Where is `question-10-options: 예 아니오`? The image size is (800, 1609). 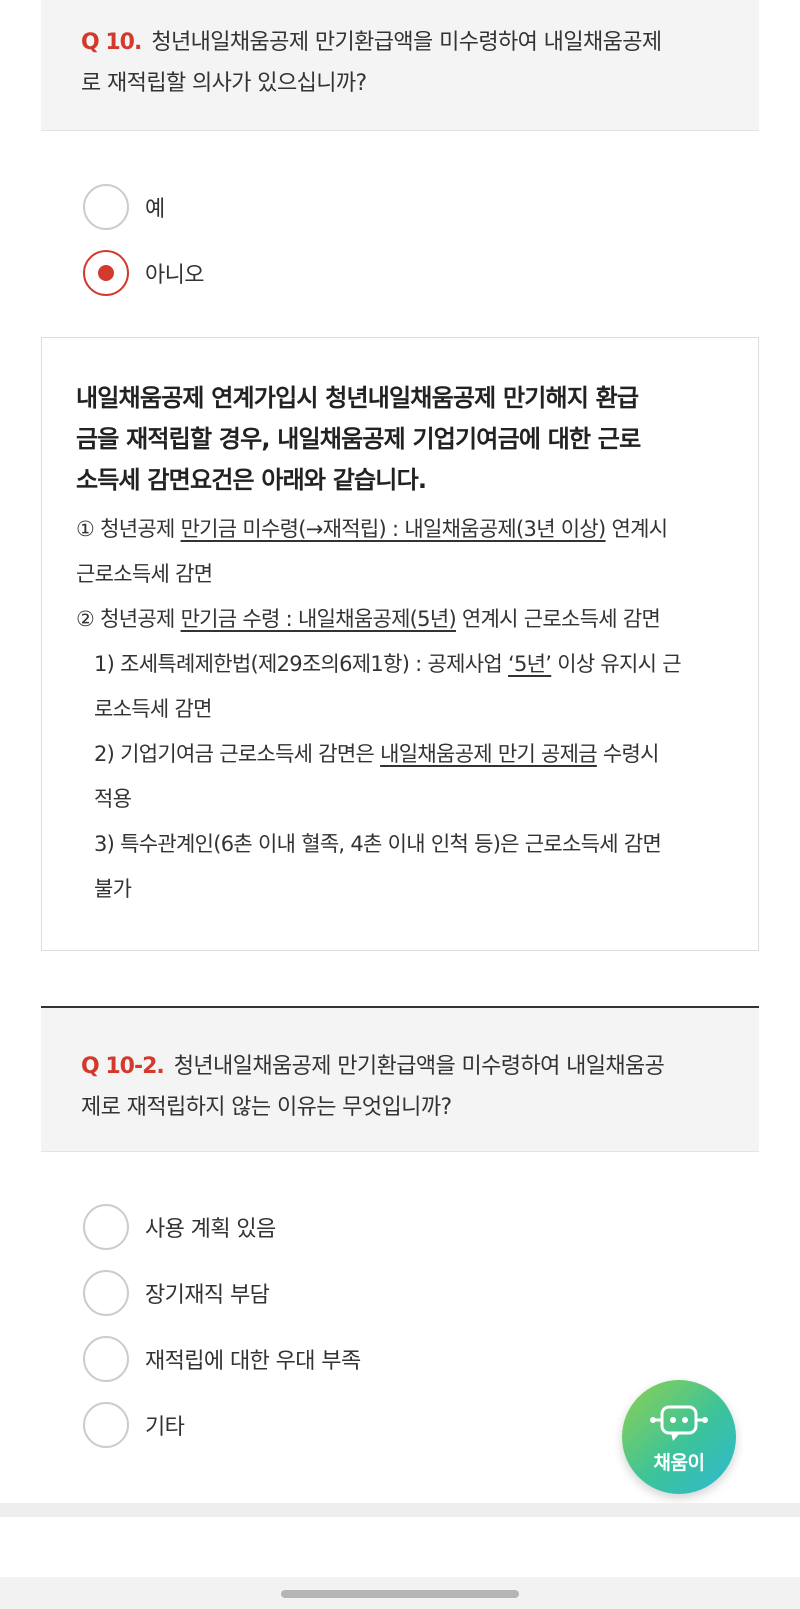 question-10-options: 예 아니오 is located at coordinates (144, 248).